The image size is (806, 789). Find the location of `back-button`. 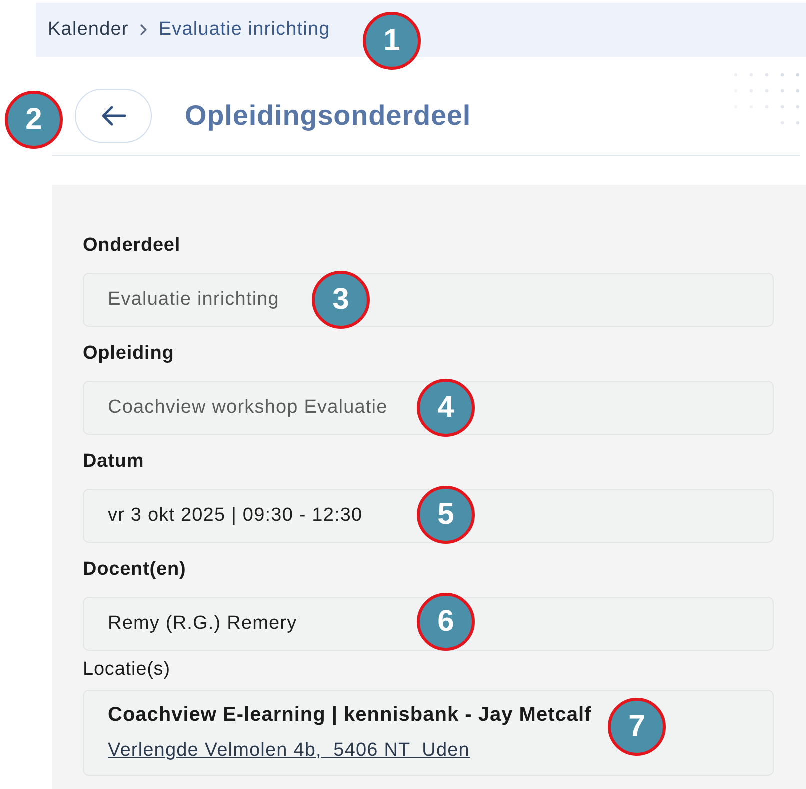

back-button is located at coordinates (113, 116).